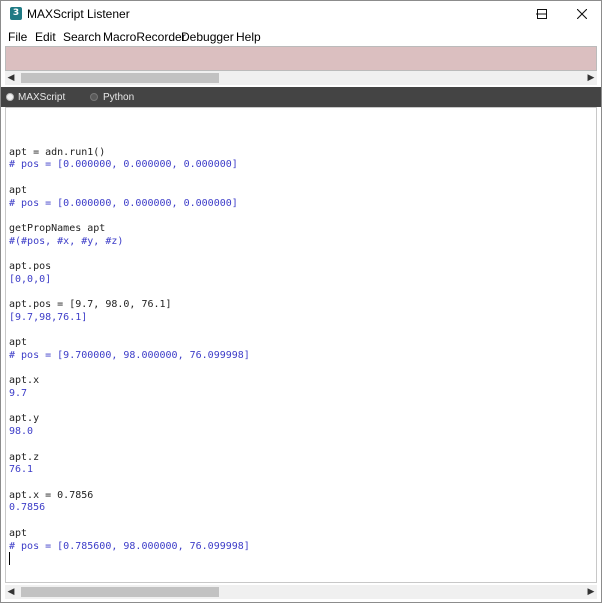 The width and height of the screenshot is (602, 603). What do you see at coordinates (30, 267) in the screenshot?
I see `listener-input-line: apt.pos` at bounding box center [30, 267].